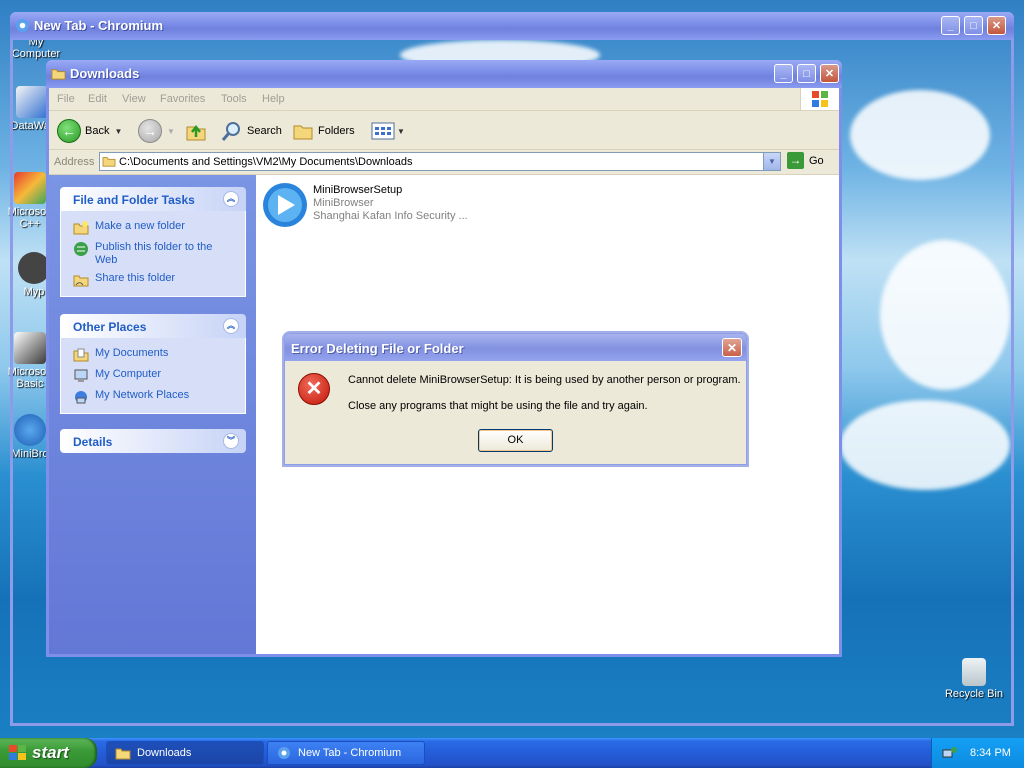  What do you see at coordinates (150, 131) in the screenshot?
I see `forward-arrow-icon: →` at bounding box center [150, 131].